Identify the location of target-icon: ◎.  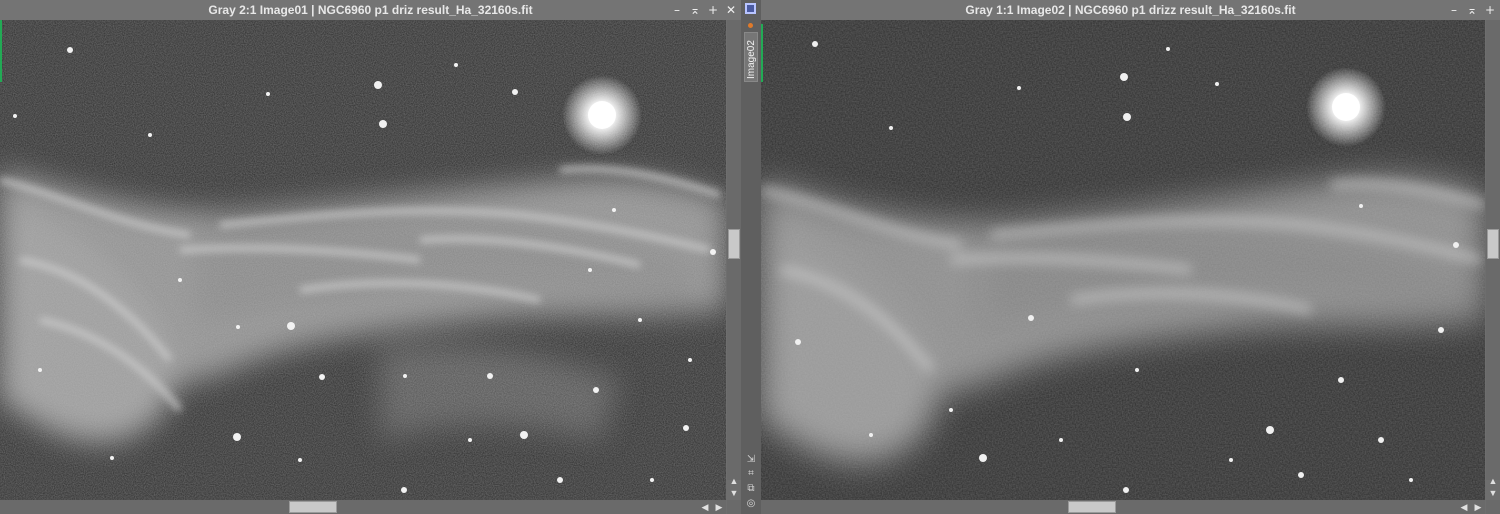
(751, 504).